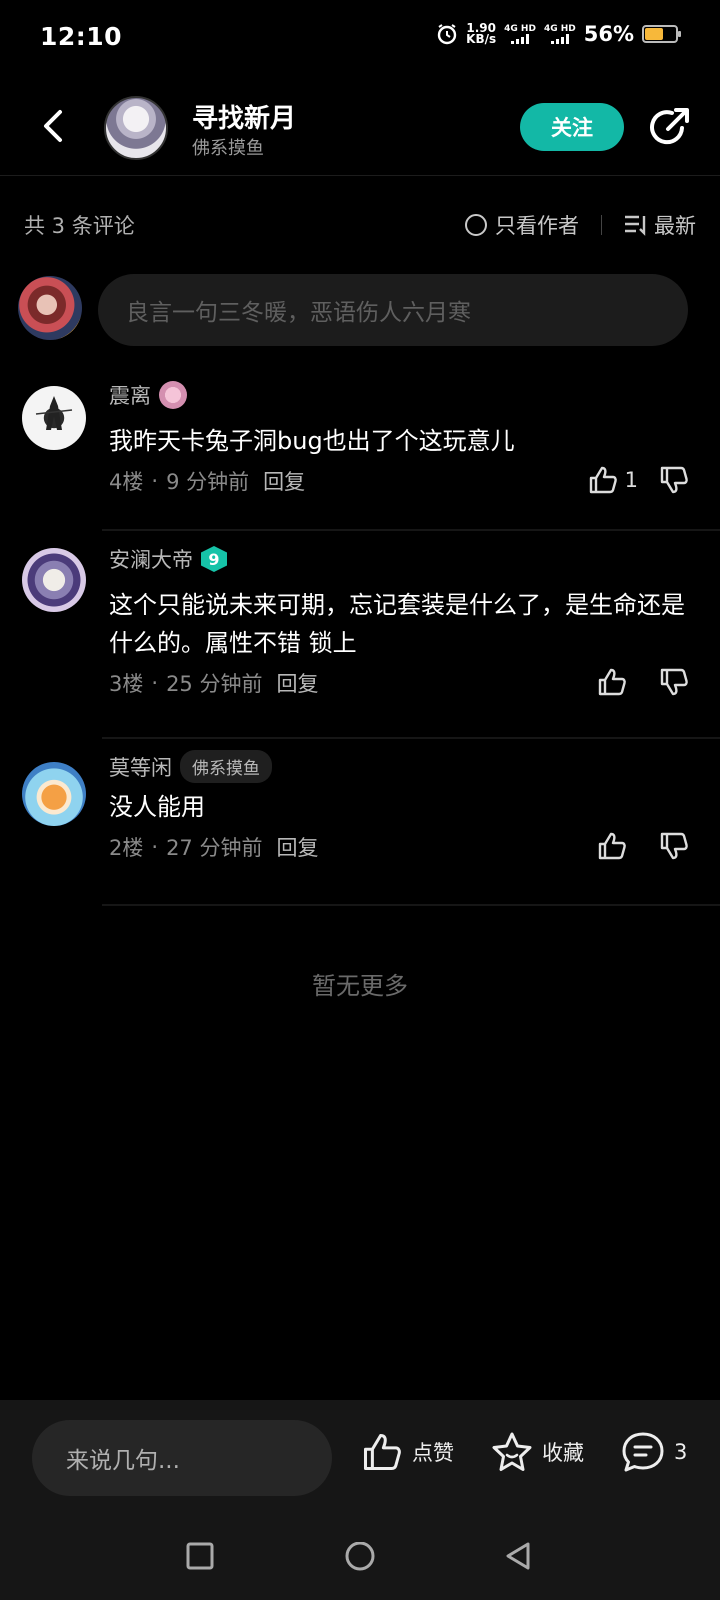  What do you see at coordinates (136, 128) in the screenshot?
I see `author-avatar` at bounding box center [136, 128].